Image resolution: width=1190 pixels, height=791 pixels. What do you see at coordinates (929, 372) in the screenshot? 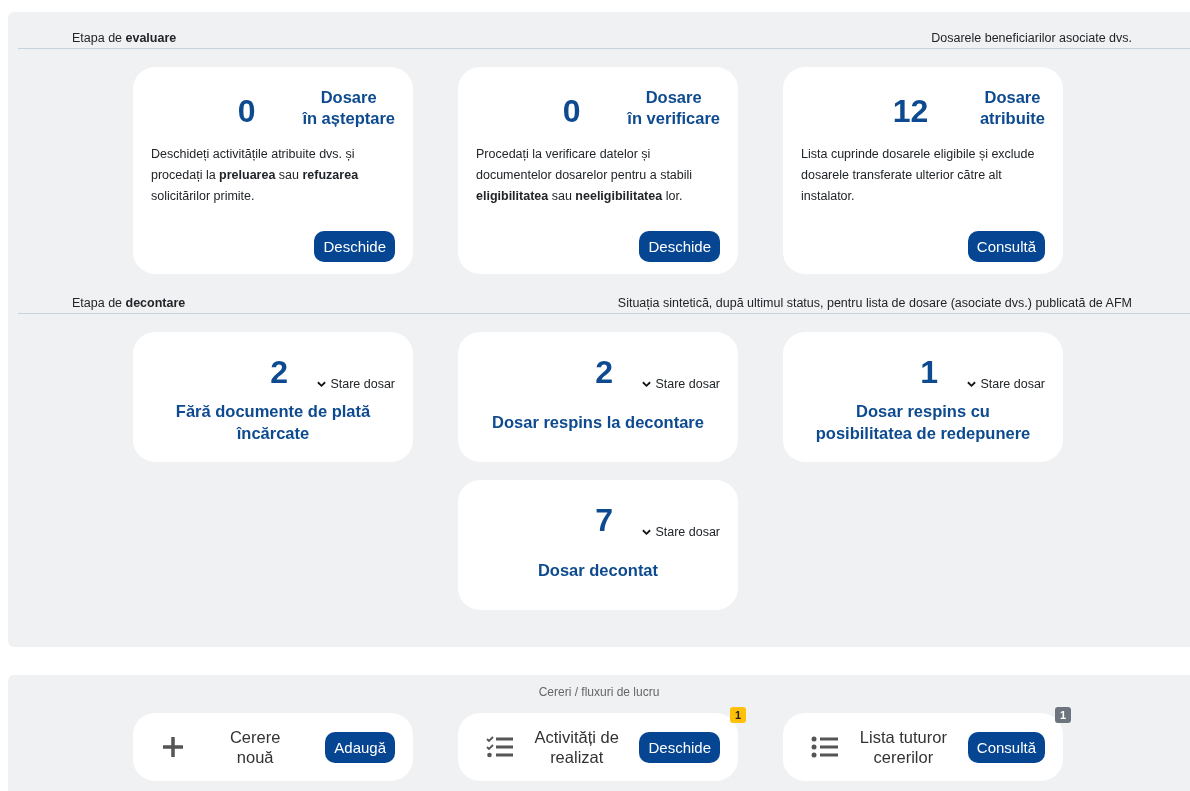
I see `count: 1` at bounding box center [929, 372].